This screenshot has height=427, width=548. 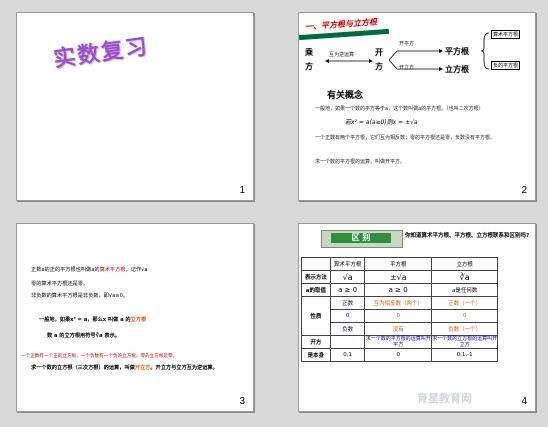 What do you see at coordinates (464, 264) in the screenshot?
I see `header-cell: 立方根` at bounding box center [464, 264].